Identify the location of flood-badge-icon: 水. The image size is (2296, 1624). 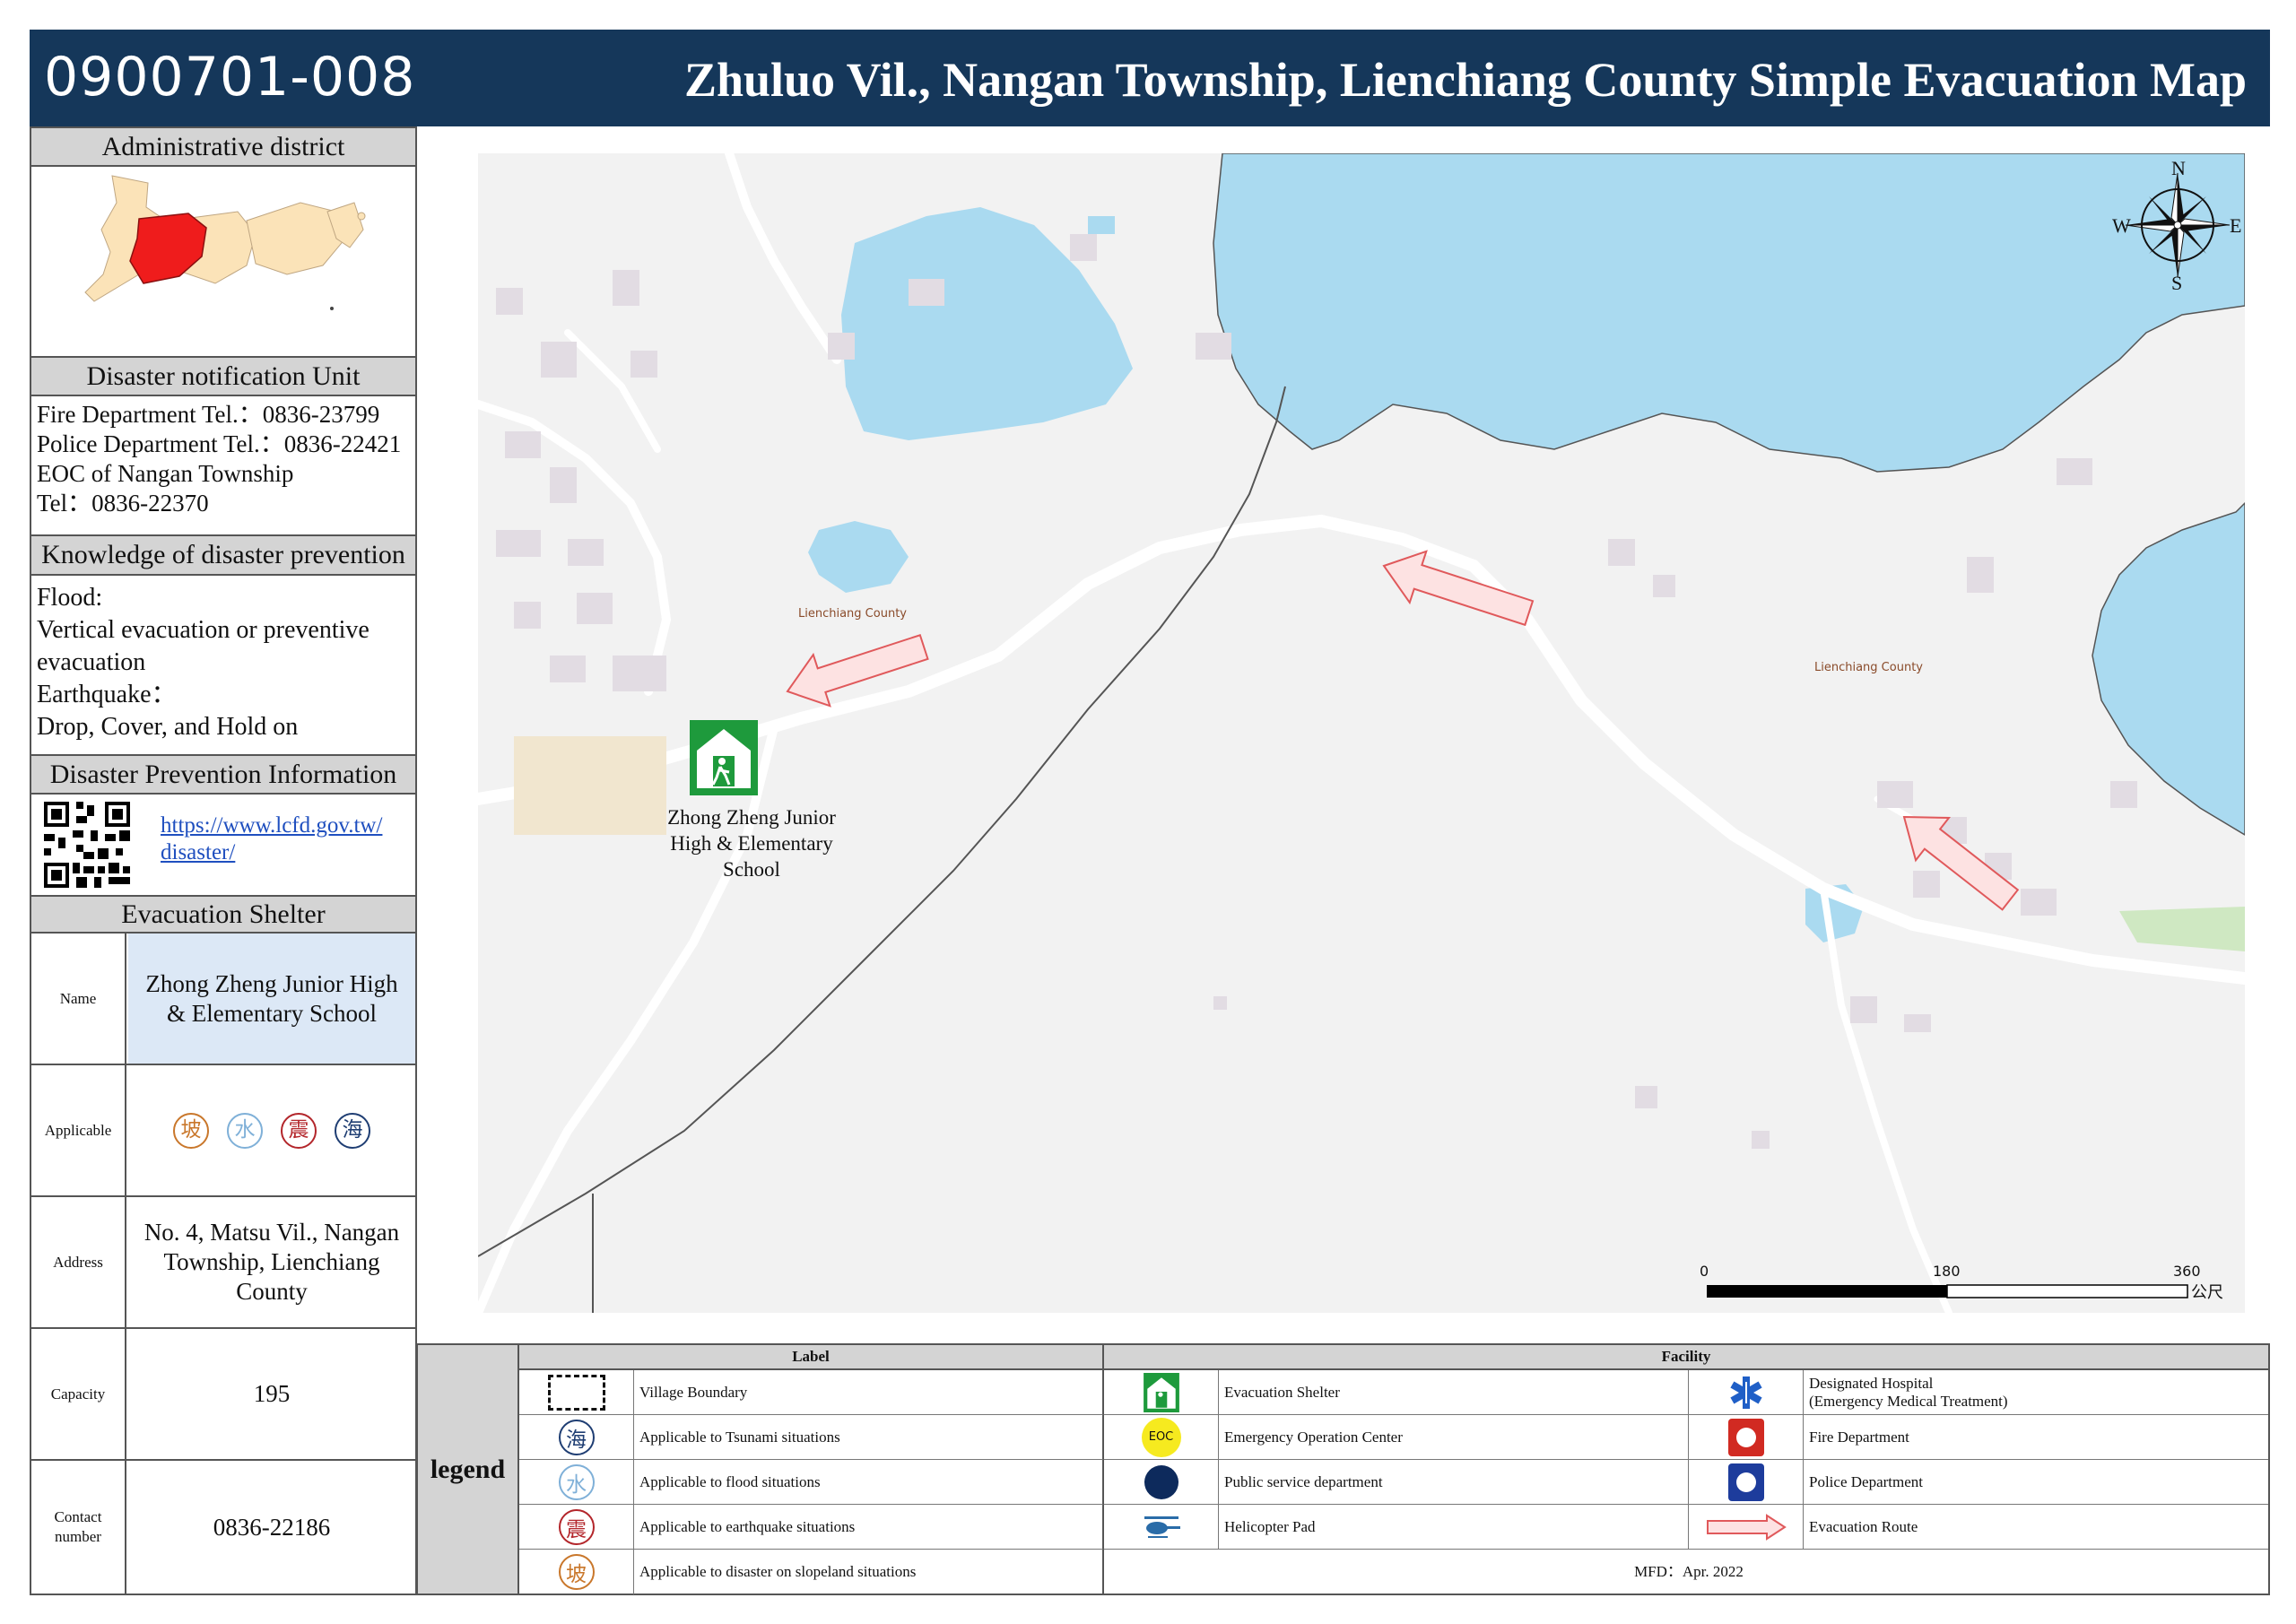
(245, 1130).